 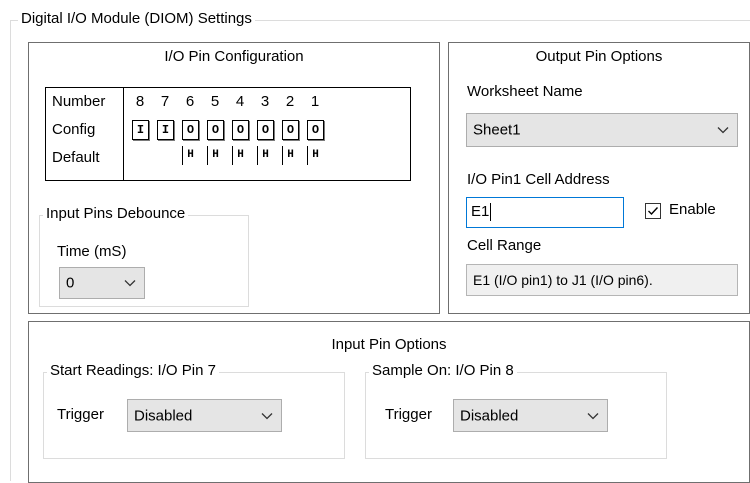 I want to click on cell-address-input: E1, so click(x=545, y=212).